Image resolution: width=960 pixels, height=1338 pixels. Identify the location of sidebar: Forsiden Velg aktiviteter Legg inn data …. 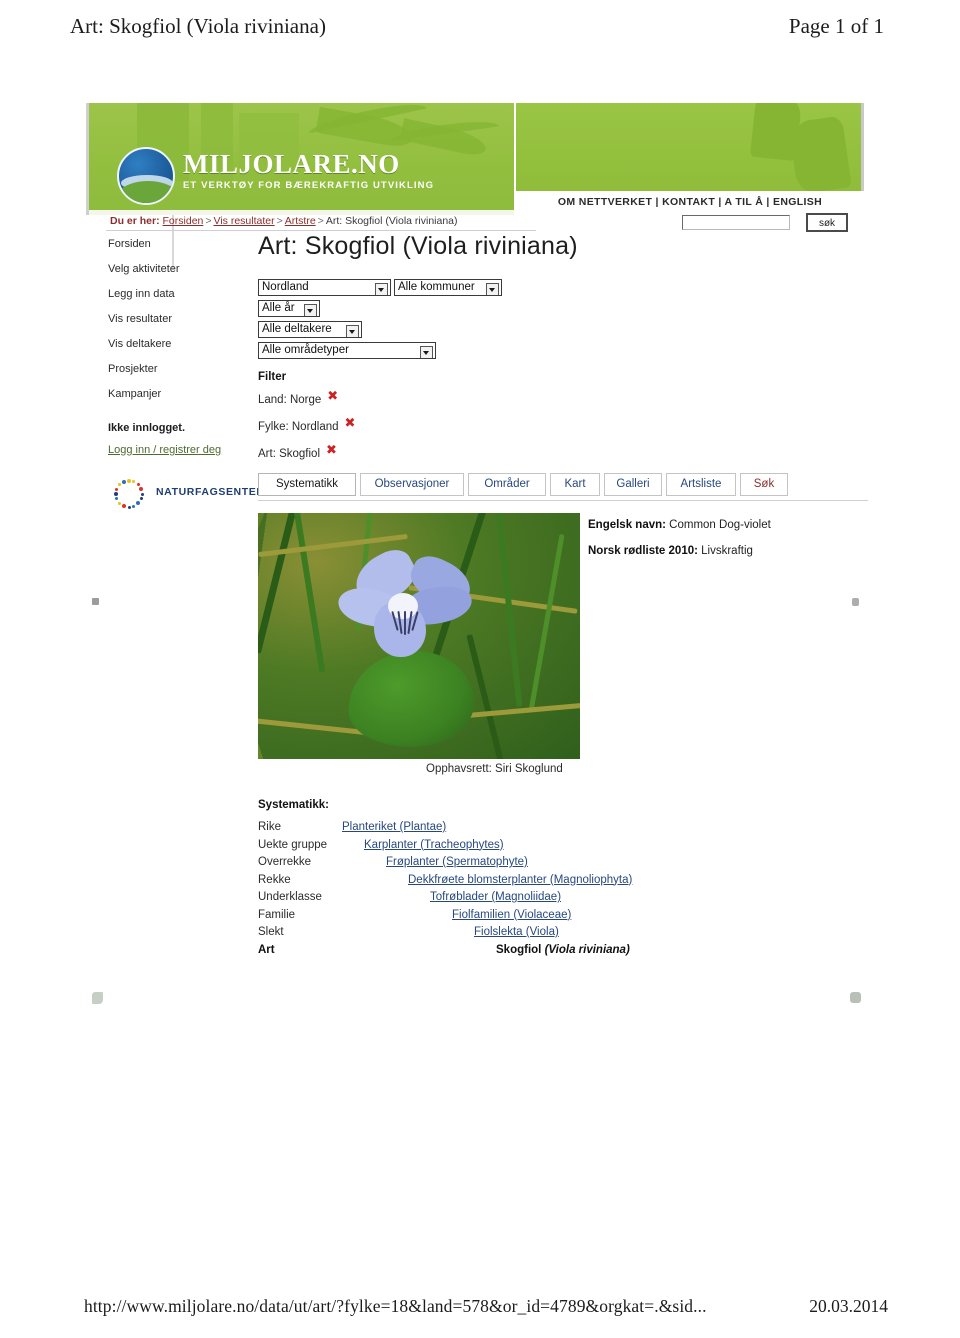
(188, 347).